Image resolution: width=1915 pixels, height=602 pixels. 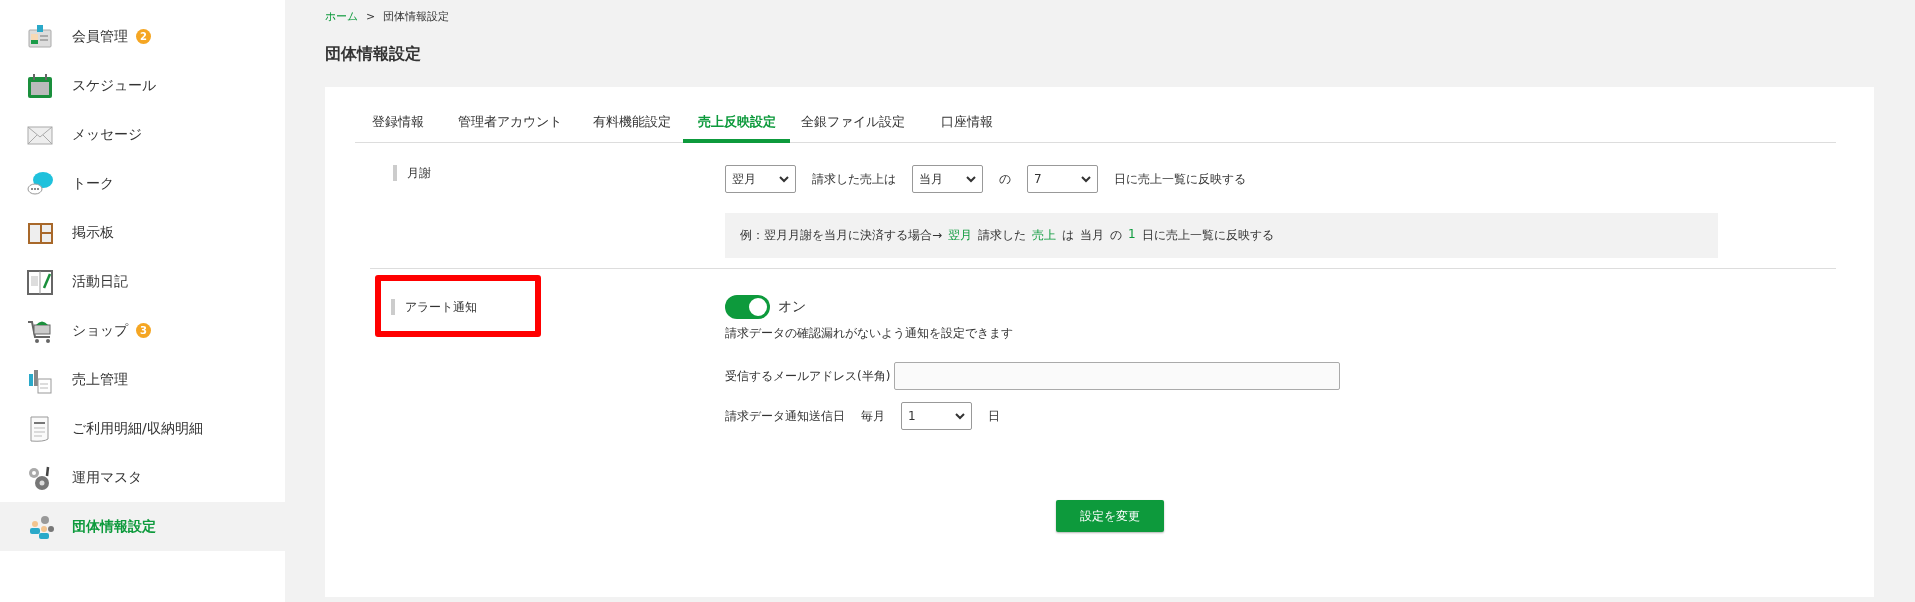 I want to click on dropdown: 1, so click(x=936, y=416).